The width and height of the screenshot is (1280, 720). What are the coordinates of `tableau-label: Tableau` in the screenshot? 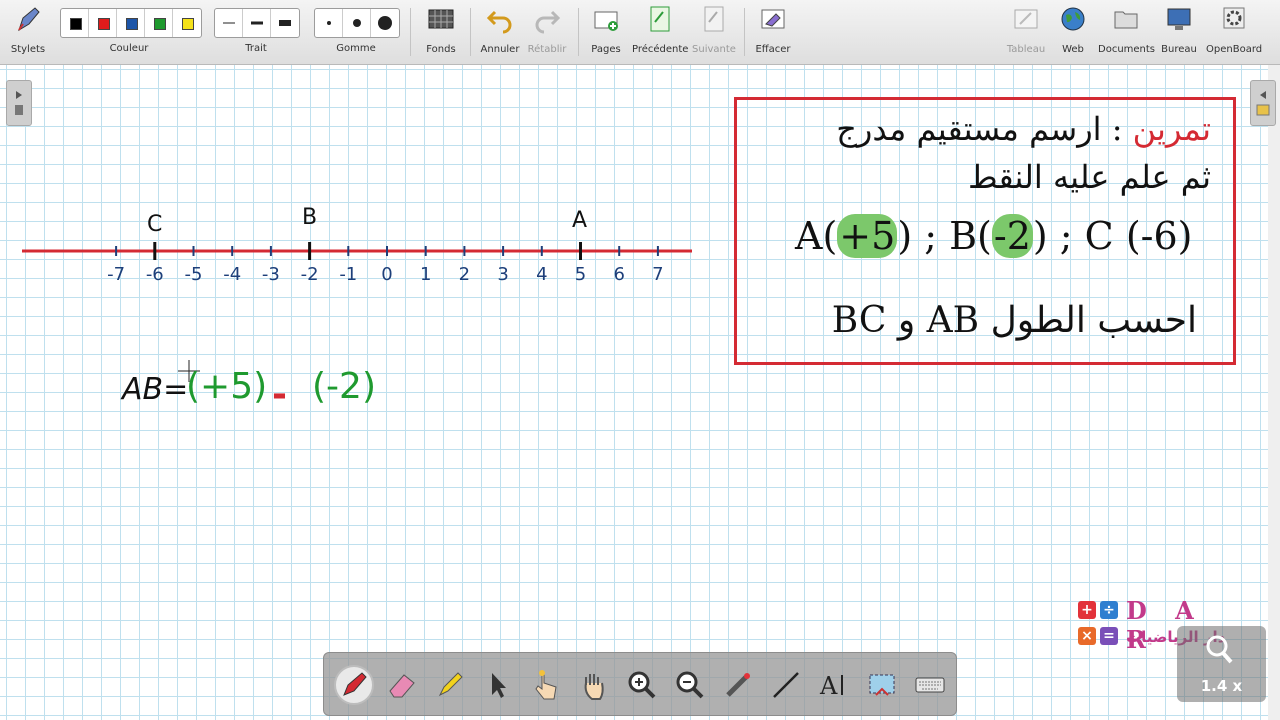 It's located at (1026, 49).